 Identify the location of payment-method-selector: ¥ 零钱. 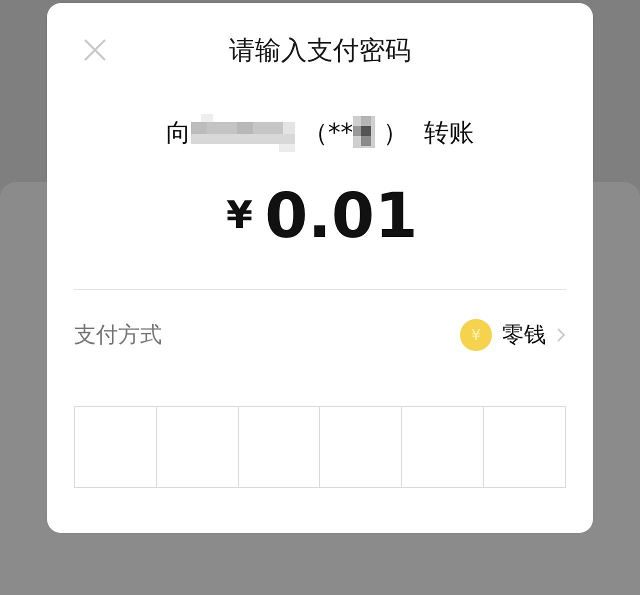
(513, 335).